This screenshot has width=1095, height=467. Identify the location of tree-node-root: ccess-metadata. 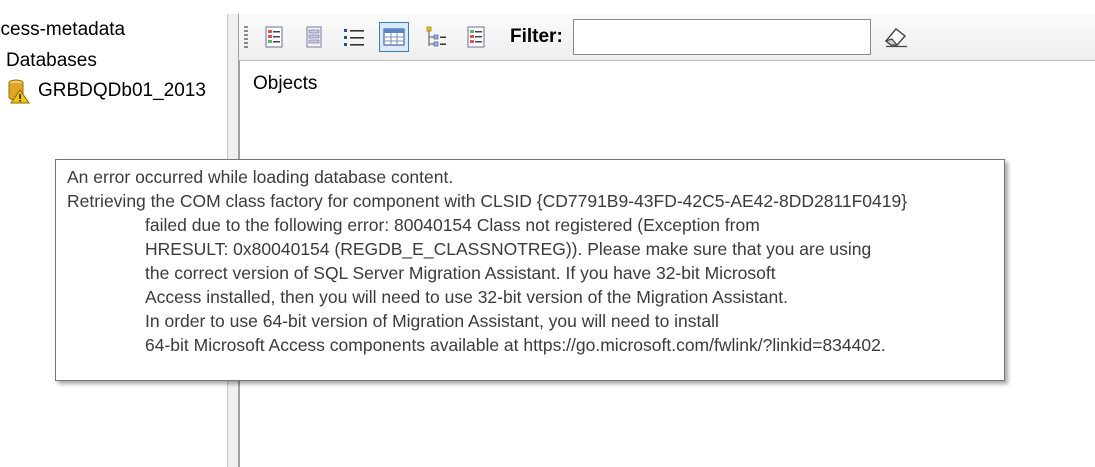
(62, 30).